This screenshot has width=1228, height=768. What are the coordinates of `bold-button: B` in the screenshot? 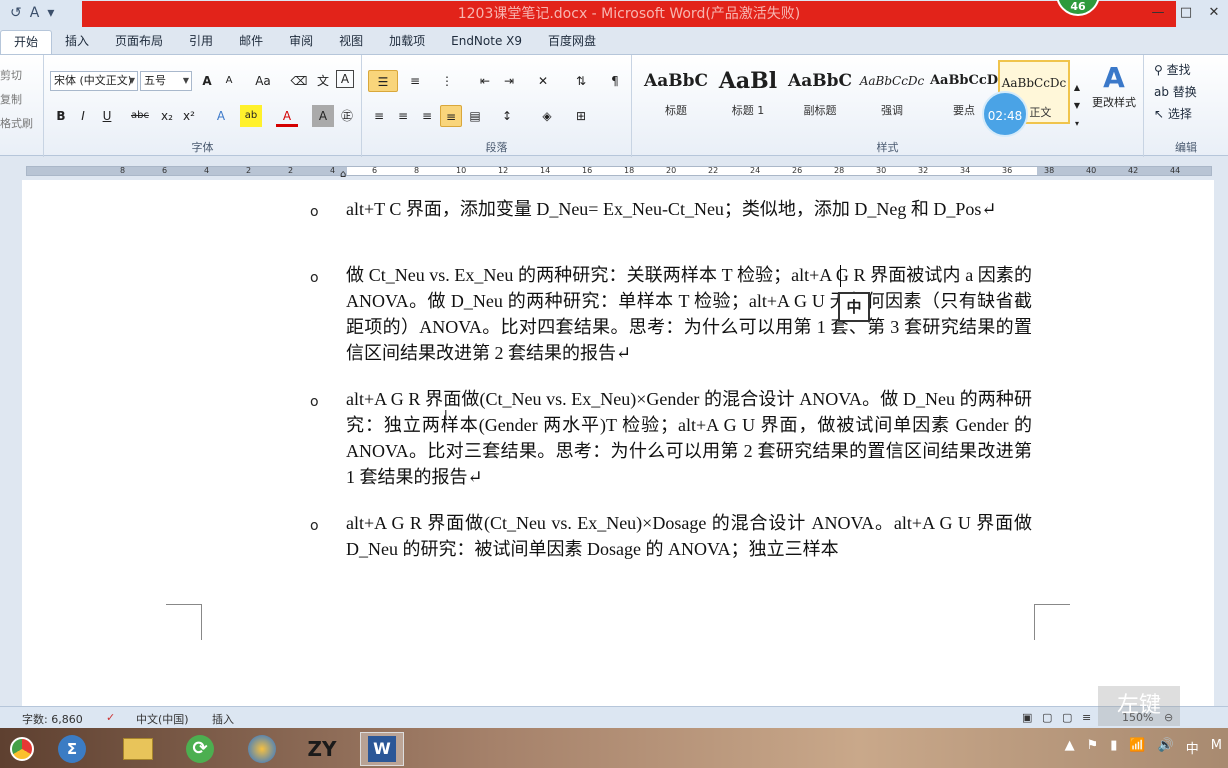 It's located at (61, 116).